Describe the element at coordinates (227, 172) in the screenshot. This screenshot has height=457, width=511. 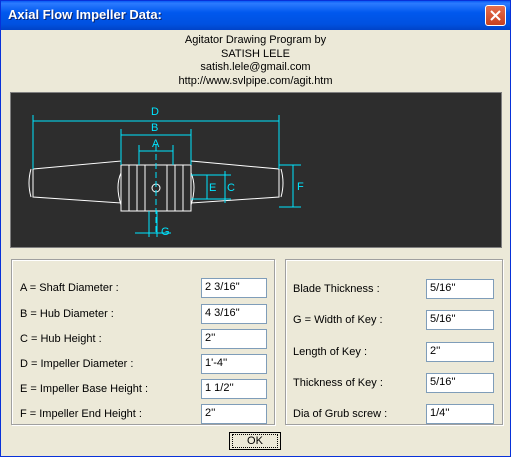
I see `dimension-labels: D B A E C F G` at that location.